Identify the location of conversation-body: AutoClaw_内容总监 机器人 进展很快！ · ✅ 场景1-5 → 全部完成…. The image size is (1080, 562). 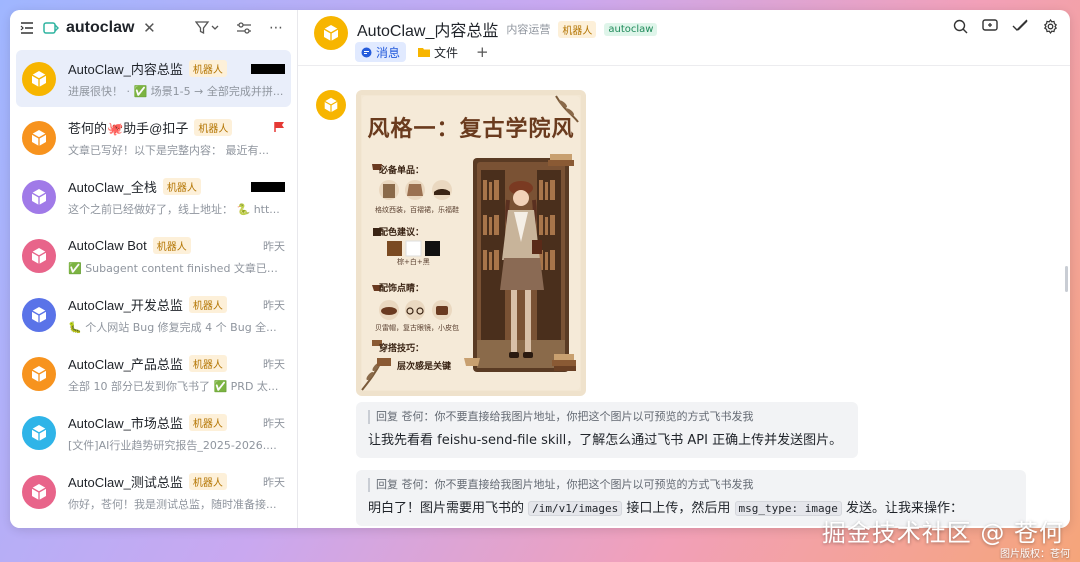
(176, 79).